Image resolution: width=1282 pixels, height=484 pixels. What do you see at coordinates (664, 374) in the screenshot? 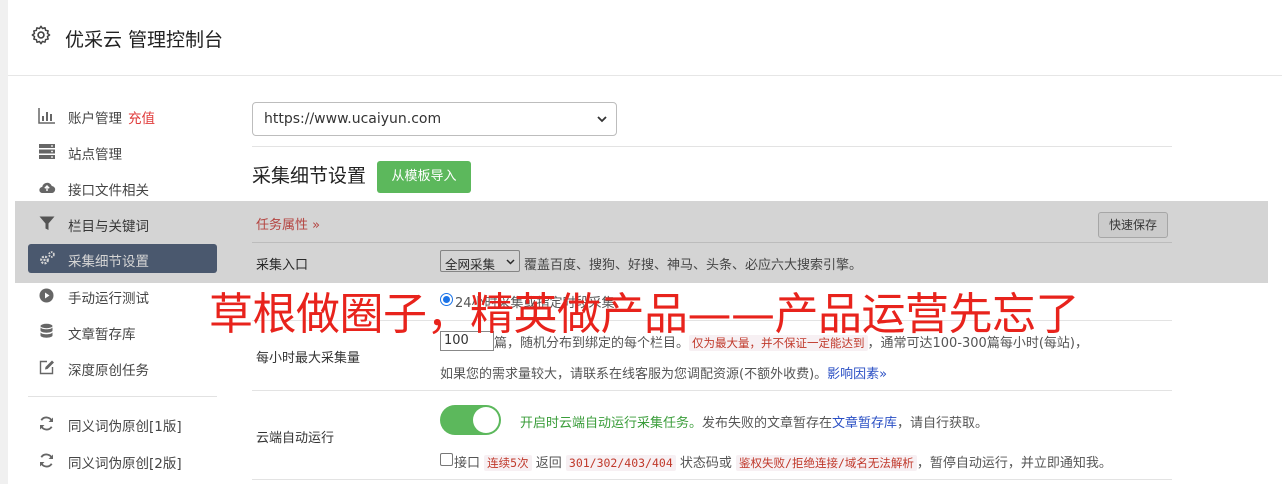
I see `max-per-hour-more: 如果您的需求量较大，请联系在线客服为您调配资源(不额外收费)。影响因素»` at bounding box center [664, 374].